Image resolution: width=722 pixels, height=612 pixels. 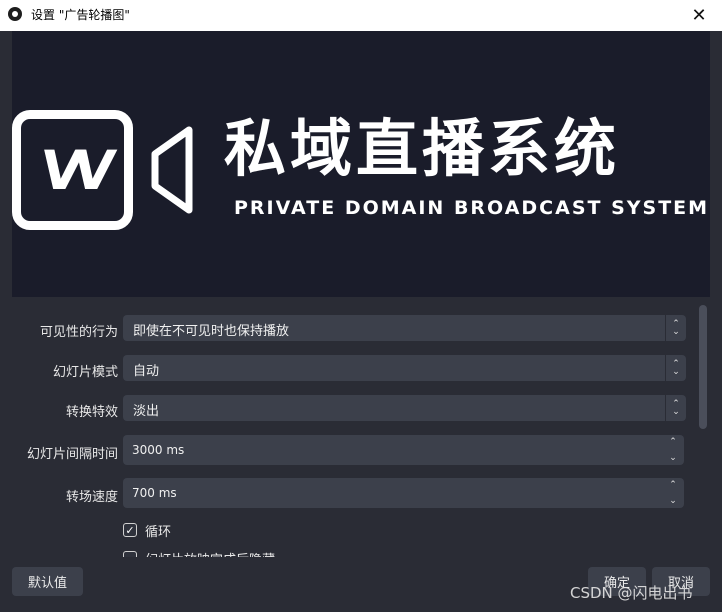 I want to click on slide-mode-row: 幻灯片模式 自动 ⌃ ⌄, so click(x=361, y=369).